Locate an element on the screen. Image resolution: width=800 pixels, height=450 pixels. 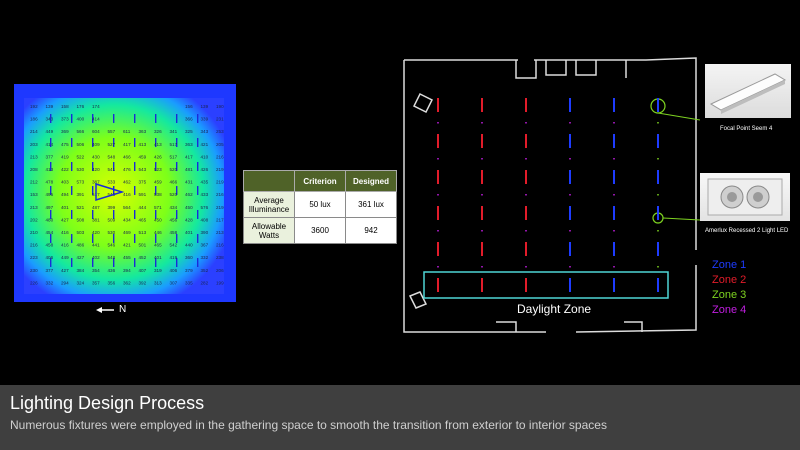
heatmap-value: 604 is located at coordinates (96, 131).